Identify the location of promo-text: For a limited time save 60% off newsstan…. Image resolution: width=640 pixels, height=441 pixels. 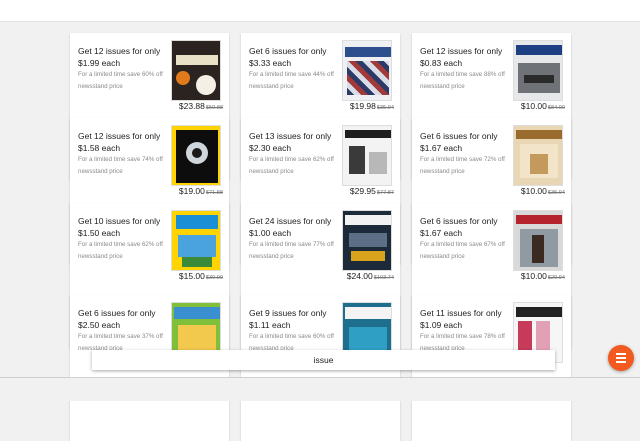
(120, 80).